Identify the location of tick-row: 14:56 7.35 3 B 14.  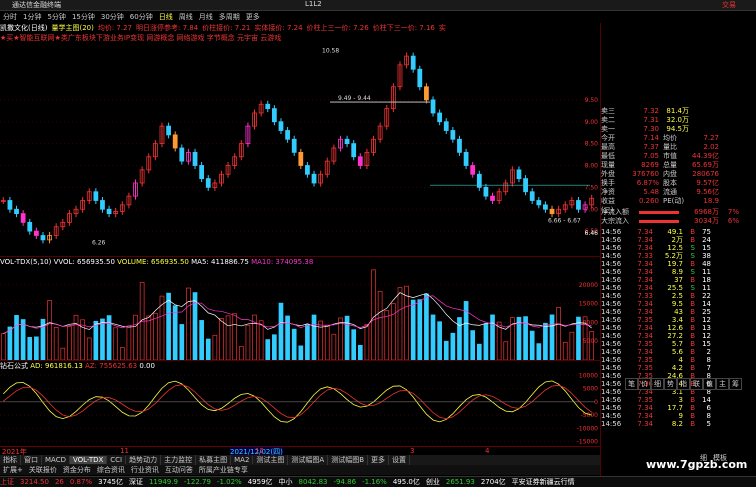
(678, 400).